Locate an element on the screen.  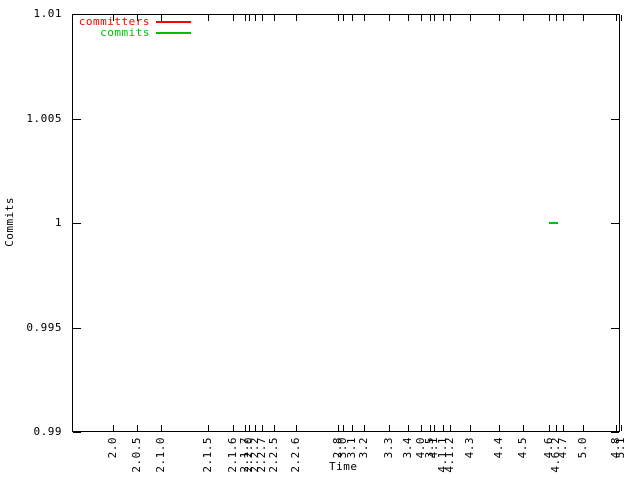
y-axis-title: Commits is located at coordinates (9, 222).